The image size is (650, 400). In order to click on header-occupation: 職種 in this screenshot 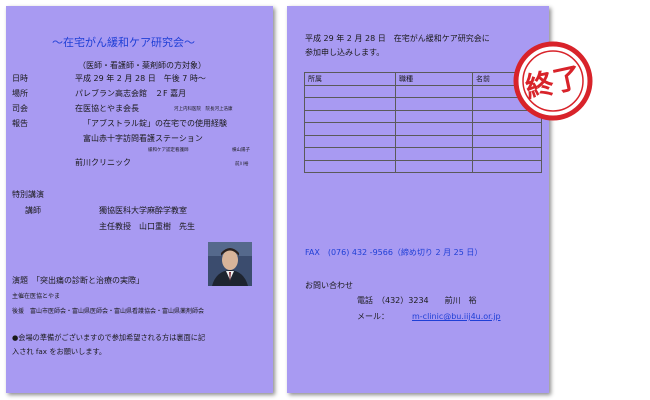, I will do `click(434, 79)`.